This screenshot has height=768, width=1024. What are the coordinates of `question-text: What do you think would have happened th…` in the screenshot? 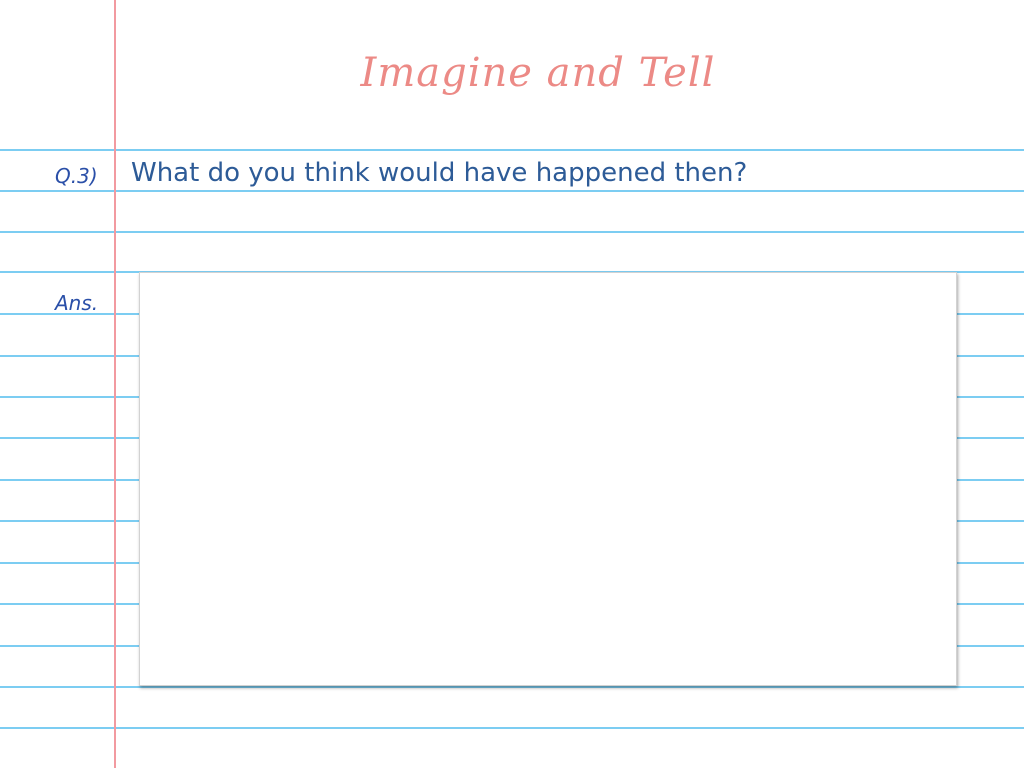 It's located at (439, 173).